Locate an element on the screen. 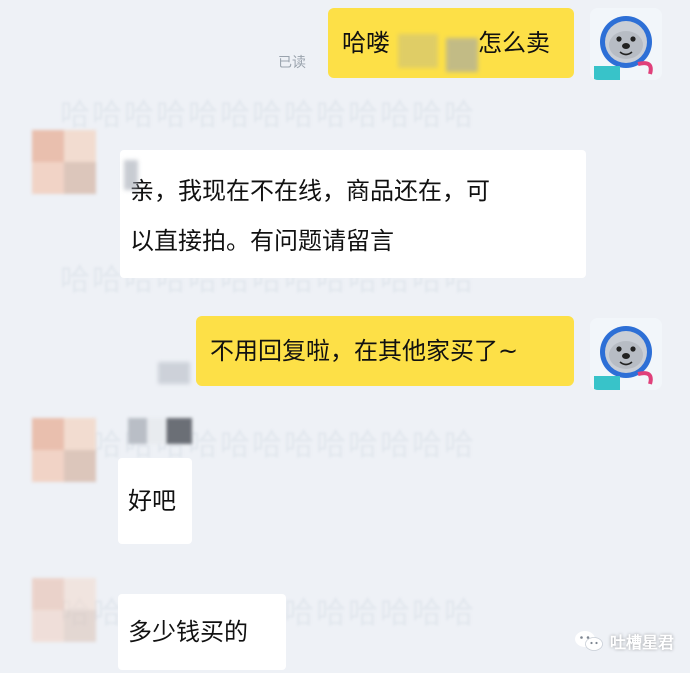 This screenshot has width=690, height=673. sender-name-blurred is located at coordinates (160, 431).